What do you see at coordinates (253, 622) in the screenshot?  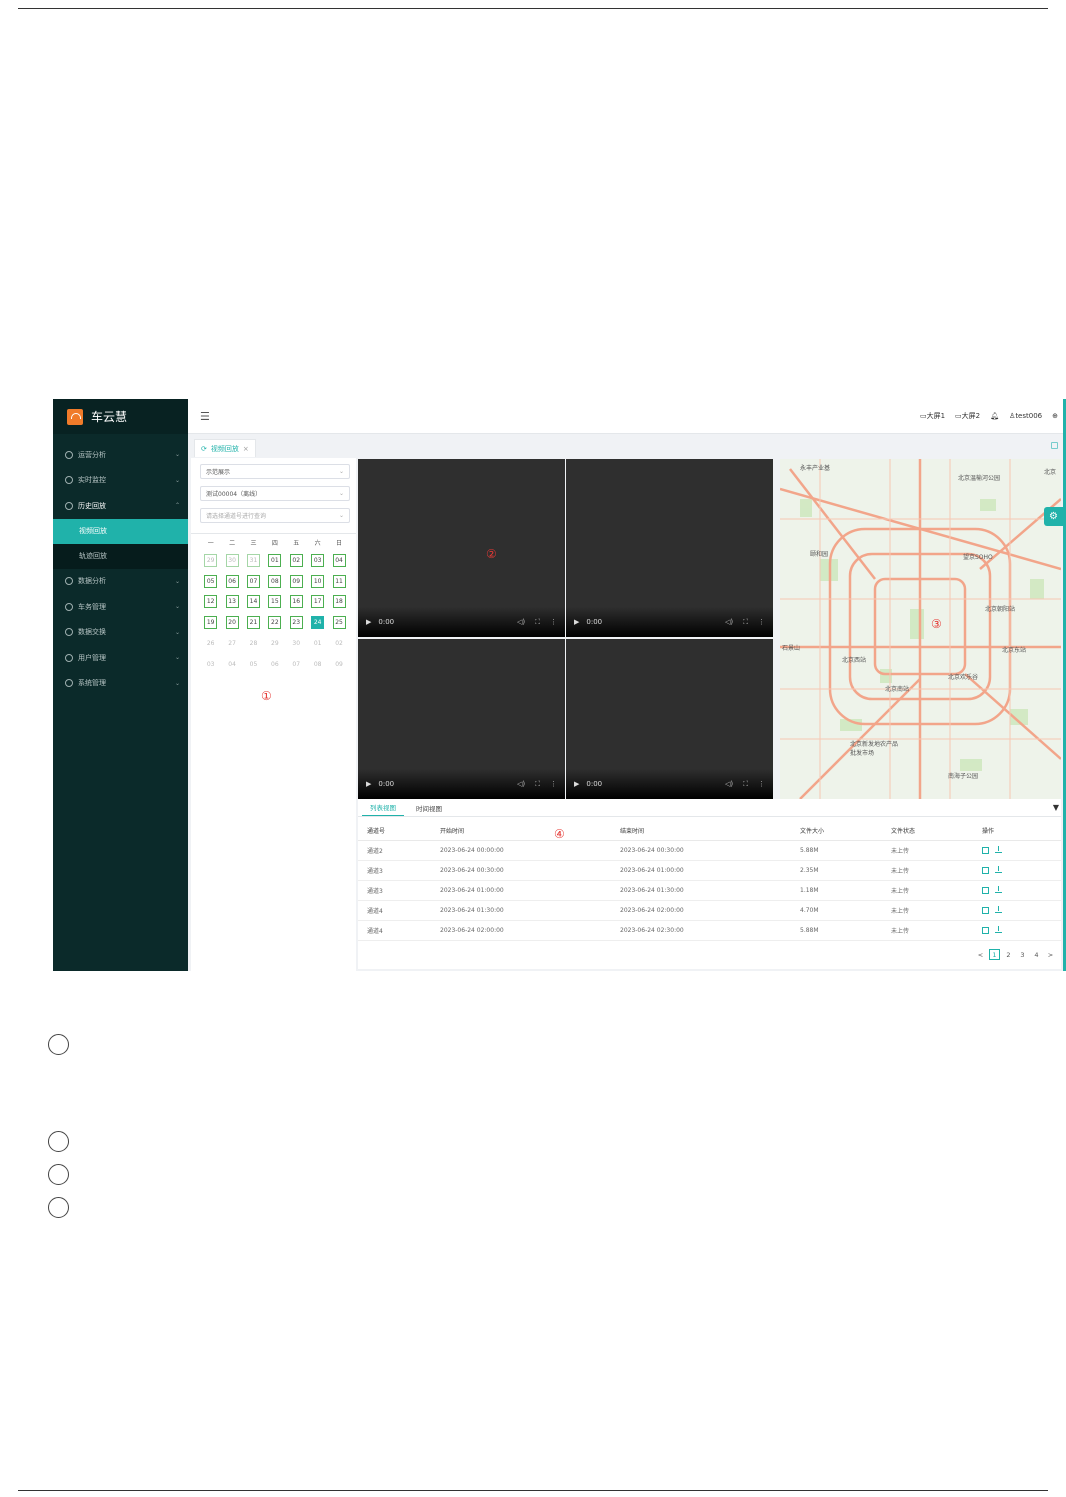 I see `calendar-day: 21` at bounding box center [253, 622].